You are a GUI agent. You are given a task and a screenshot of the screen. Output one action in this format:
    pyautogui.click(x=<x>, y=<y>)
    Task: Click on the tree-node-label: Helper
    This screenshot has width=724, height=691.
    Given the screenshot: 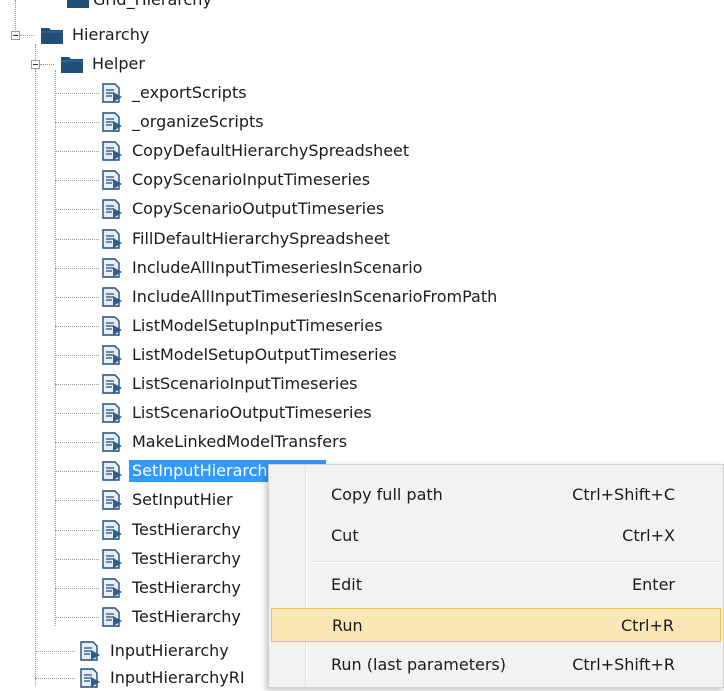 What is the action you would take?
    pyautogui.click(x=118, y=63)
    